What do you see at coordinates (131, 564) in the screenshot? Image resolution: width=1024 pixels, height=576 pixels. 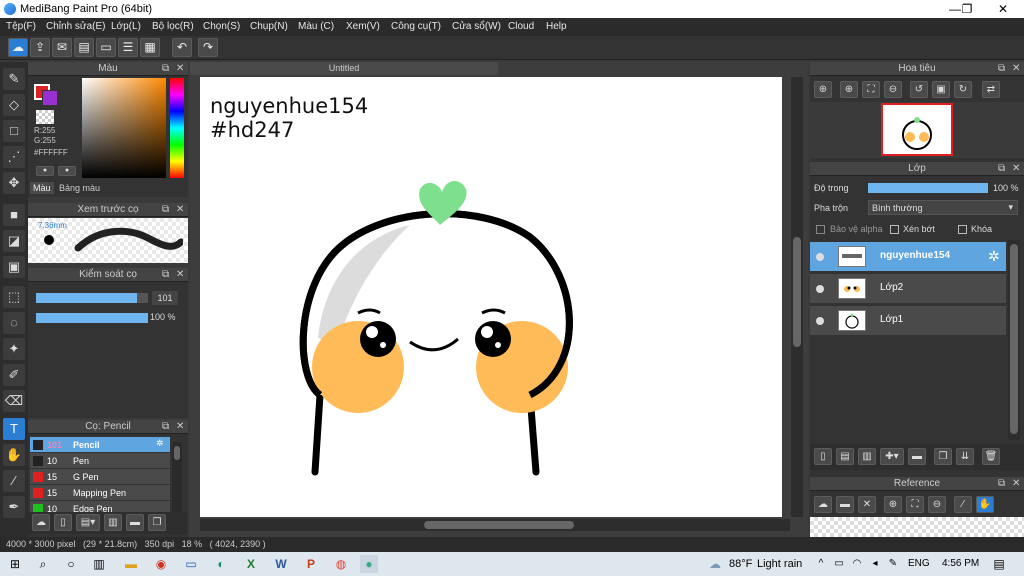 I see `file-explorer-icon: ▬` at bounding box center [131, 564].